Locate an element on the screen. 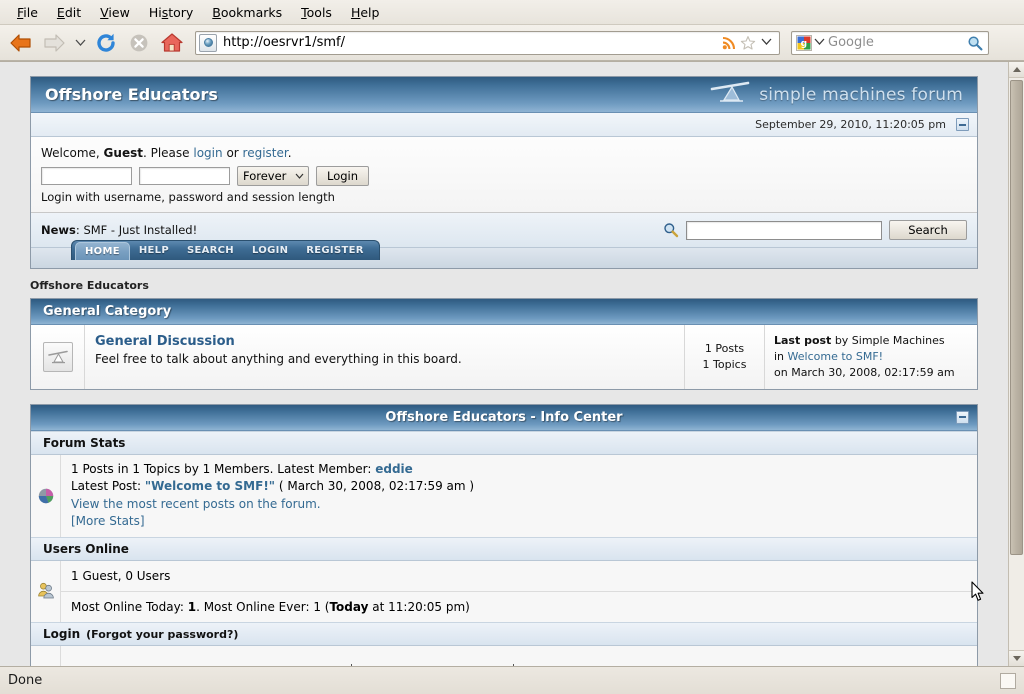  history-dropdown-button is located at coordinates (80, 43).